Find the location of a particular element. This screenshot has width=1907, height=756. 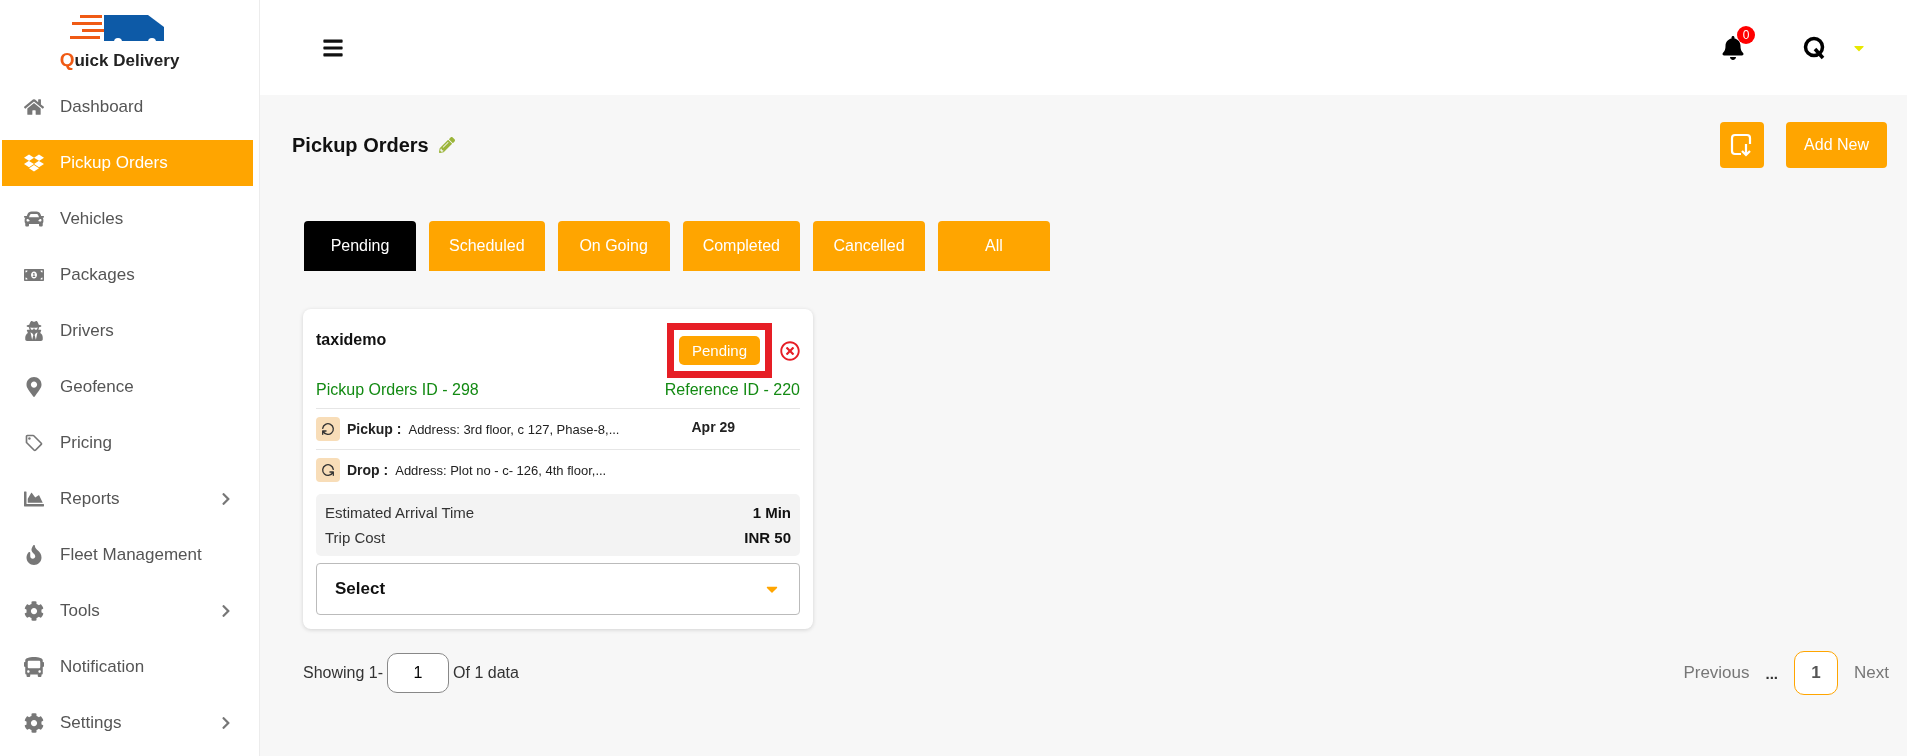

flame-icon is located at coordinates (34, 555).